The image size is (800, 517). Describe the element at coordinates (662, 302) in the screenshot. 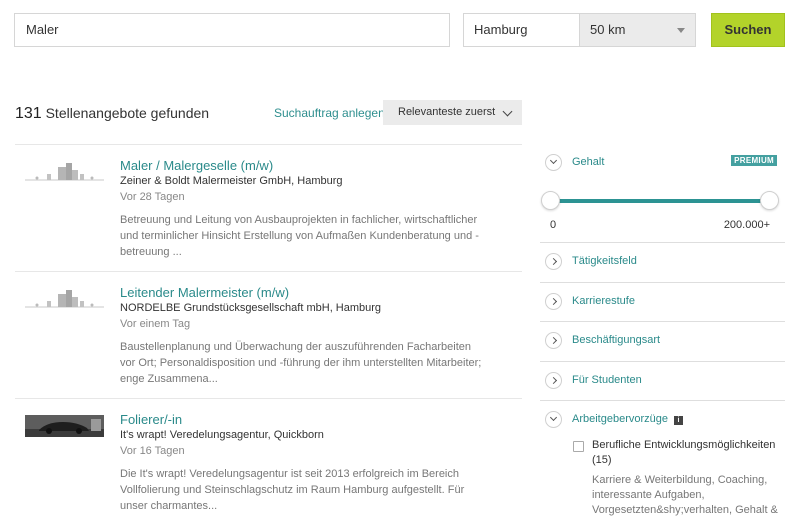

I see `filter-career-level: Karrierestufe` at that location.